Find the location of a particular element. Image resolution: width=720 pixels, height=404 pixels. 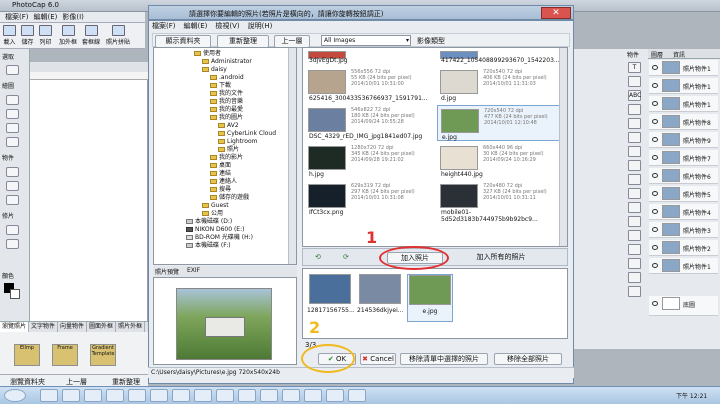

tree-node: 儲存的遊戲 is located at coordinates (229, 198).